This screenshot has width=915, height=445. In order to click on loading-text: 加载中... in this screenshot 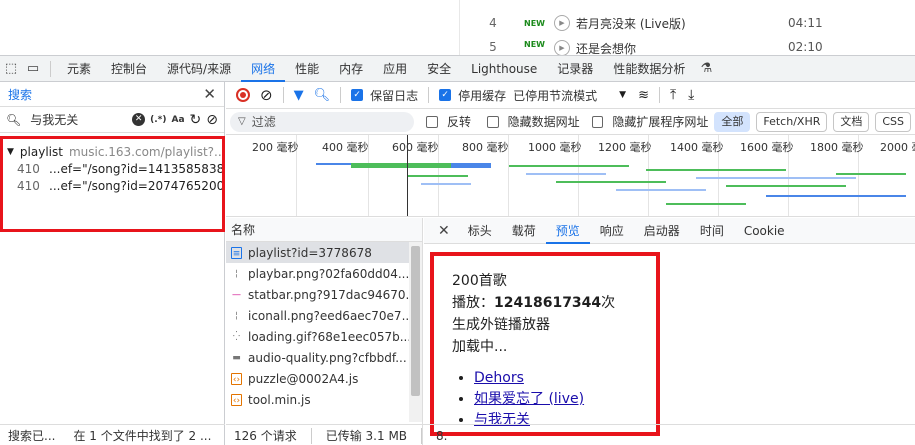, I will do `click(480, 347)`.